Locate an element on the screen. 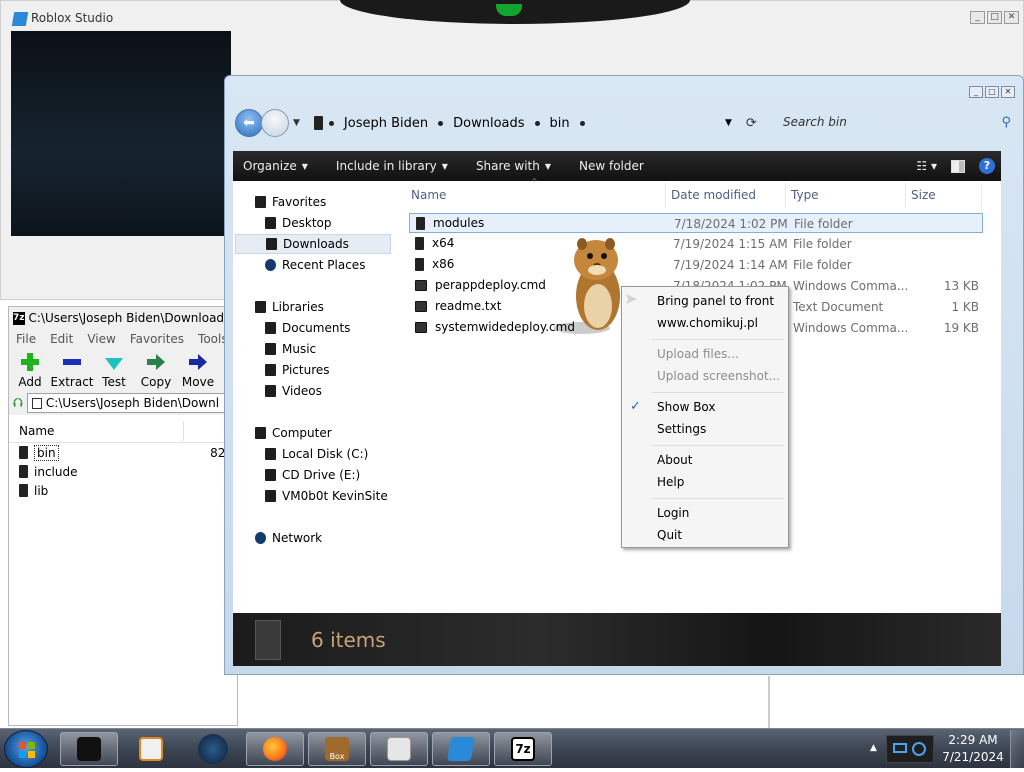 This screenshot has height=772, width=1024. taskbar-app-roblox is located at coordinates (399, 749).